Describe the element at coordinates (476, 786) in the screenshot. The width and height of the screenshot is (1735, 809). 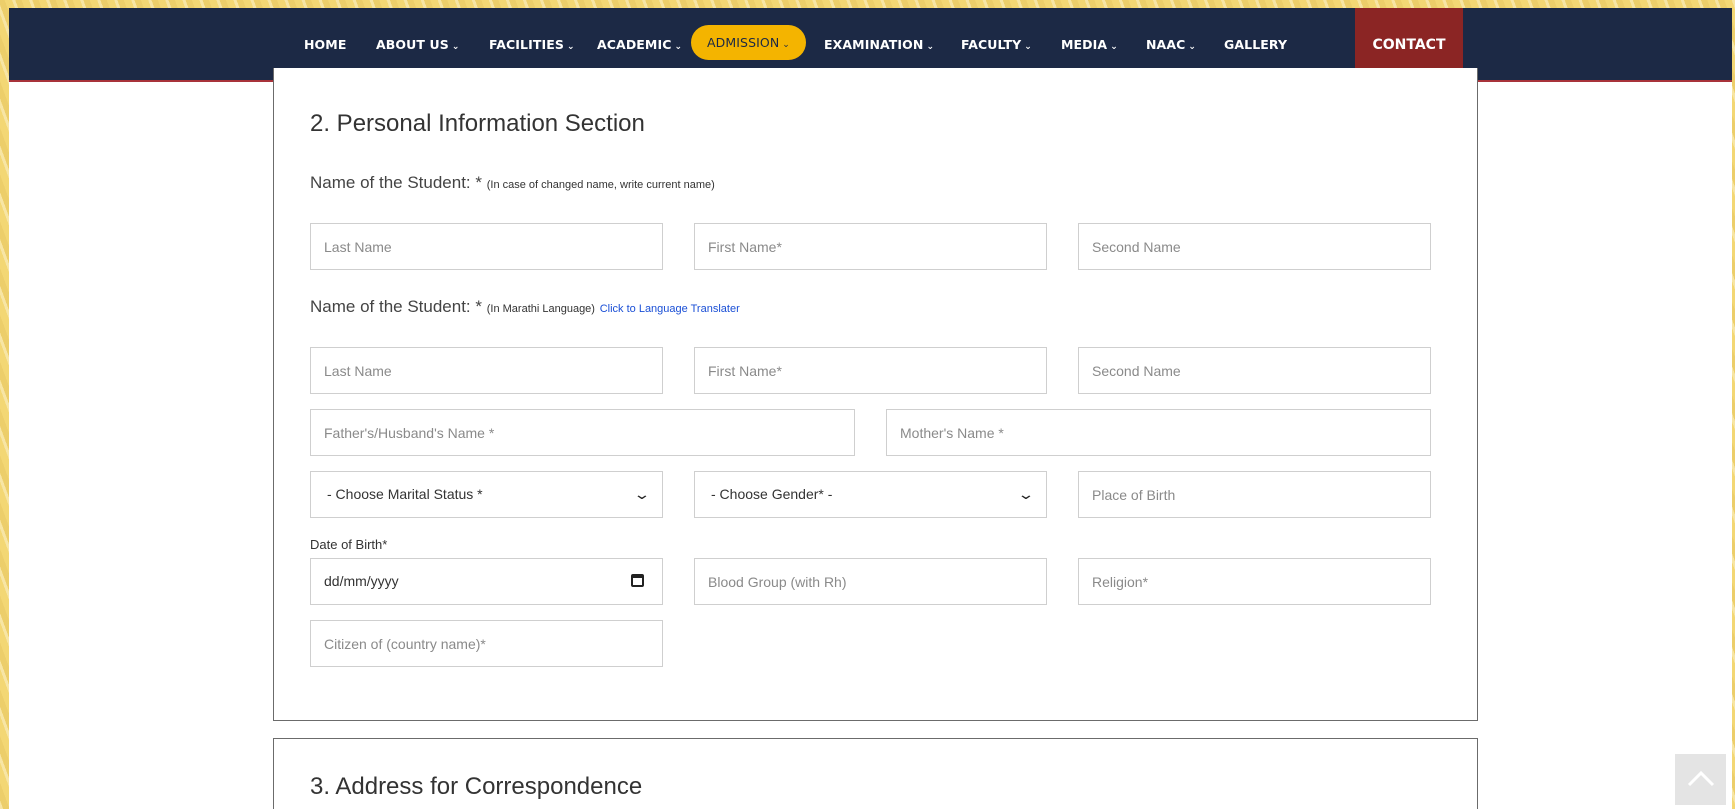
I see `address-section-title: 3. Address for Correspondence` at that location.